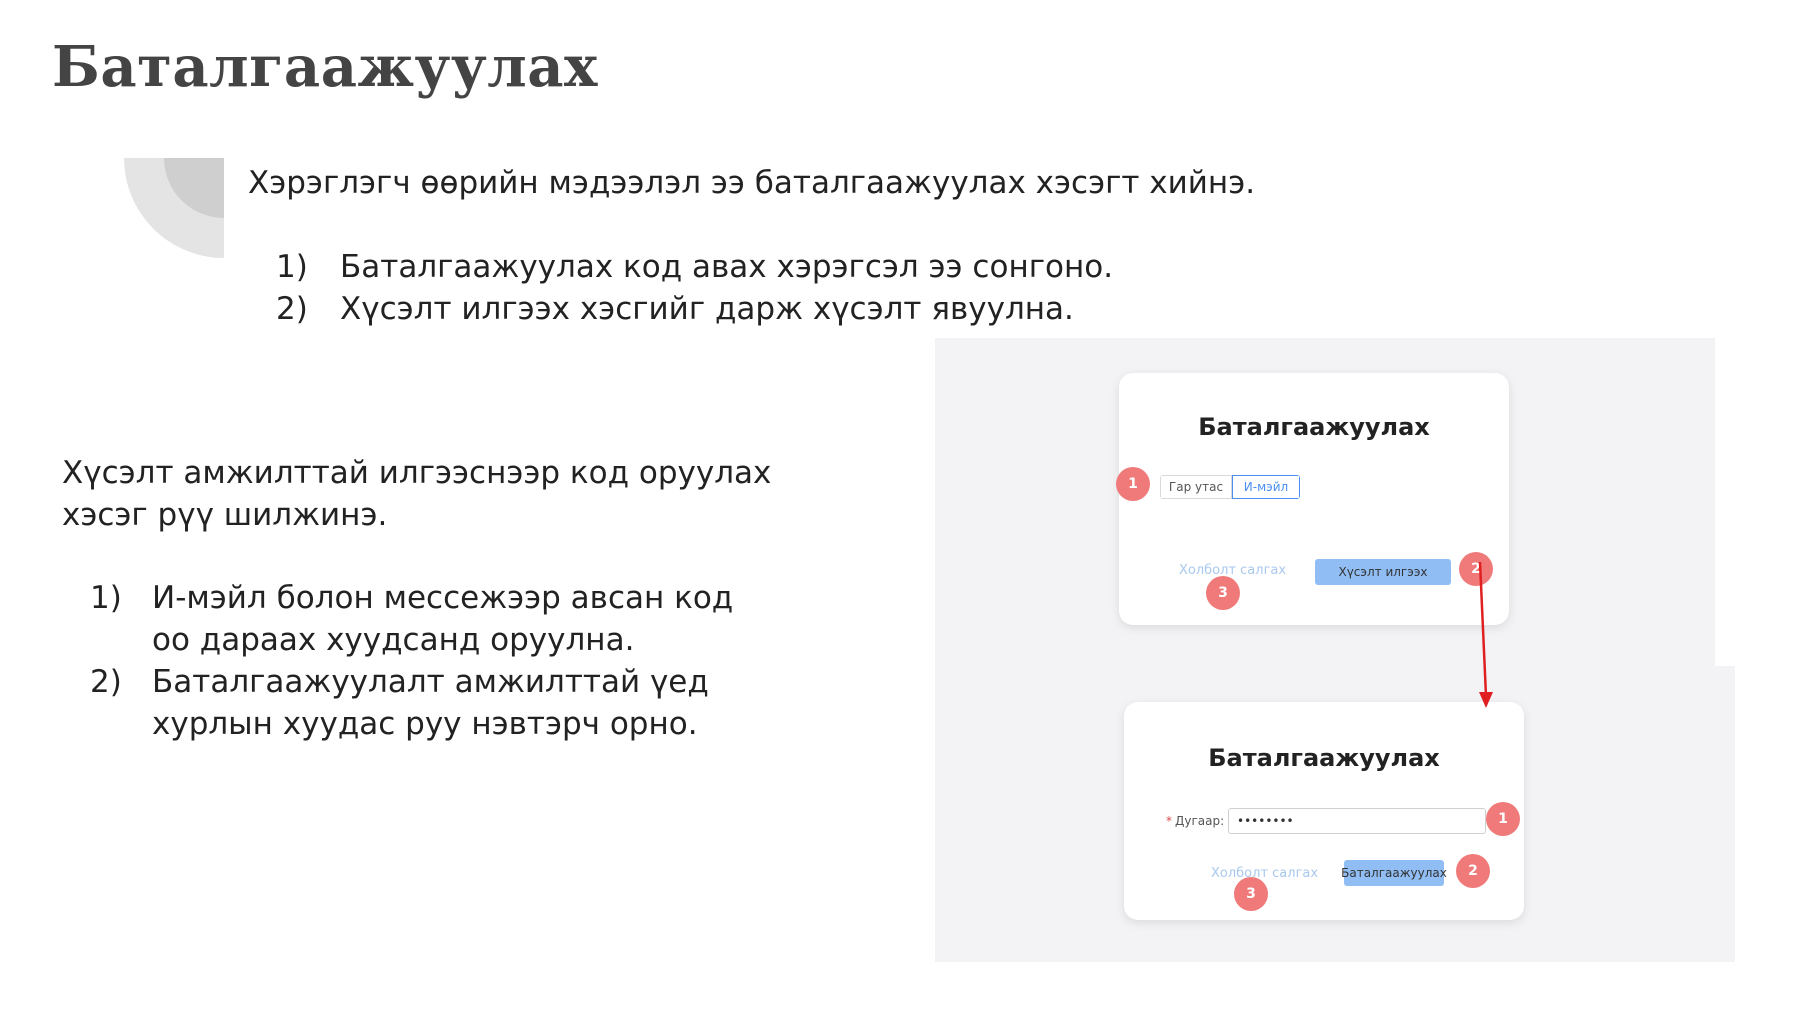 The image size is (1800, 1013). I want to click on transition-arrow-icon, so click(1485, 634).